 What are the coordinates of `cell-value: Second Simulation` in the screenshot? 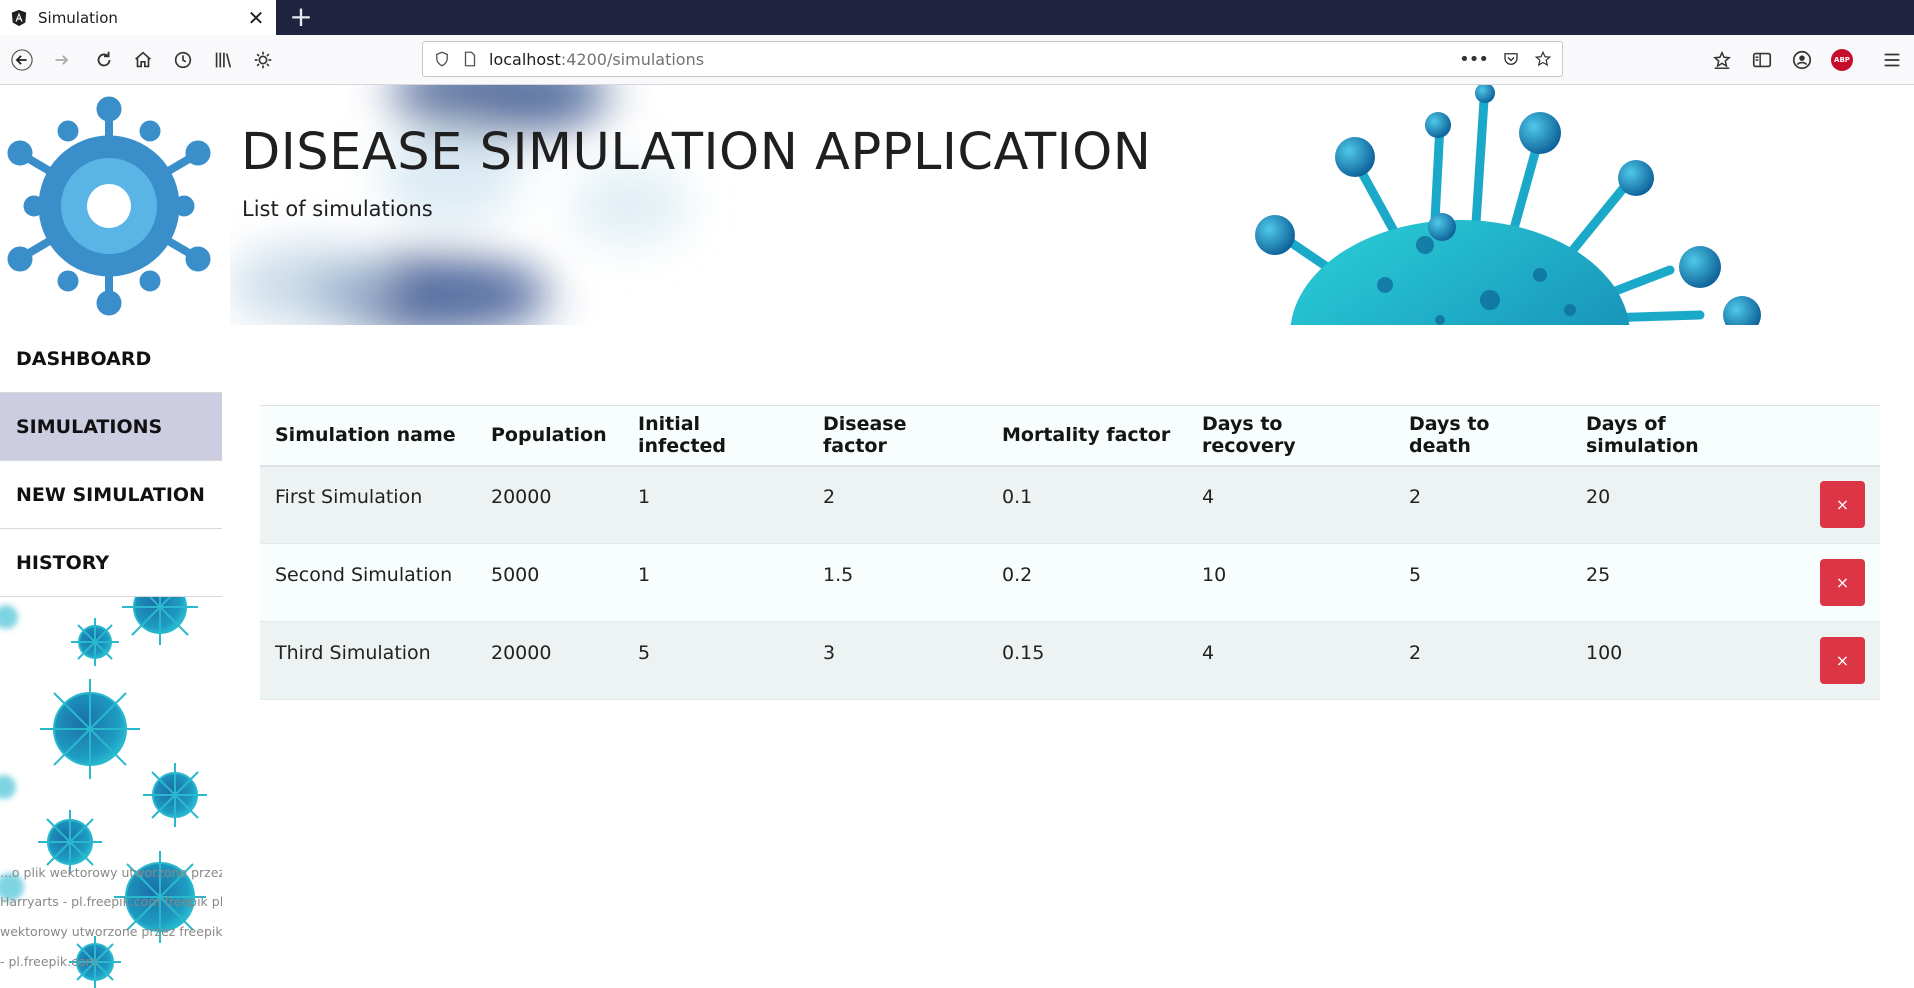 It's located at (364, 574).